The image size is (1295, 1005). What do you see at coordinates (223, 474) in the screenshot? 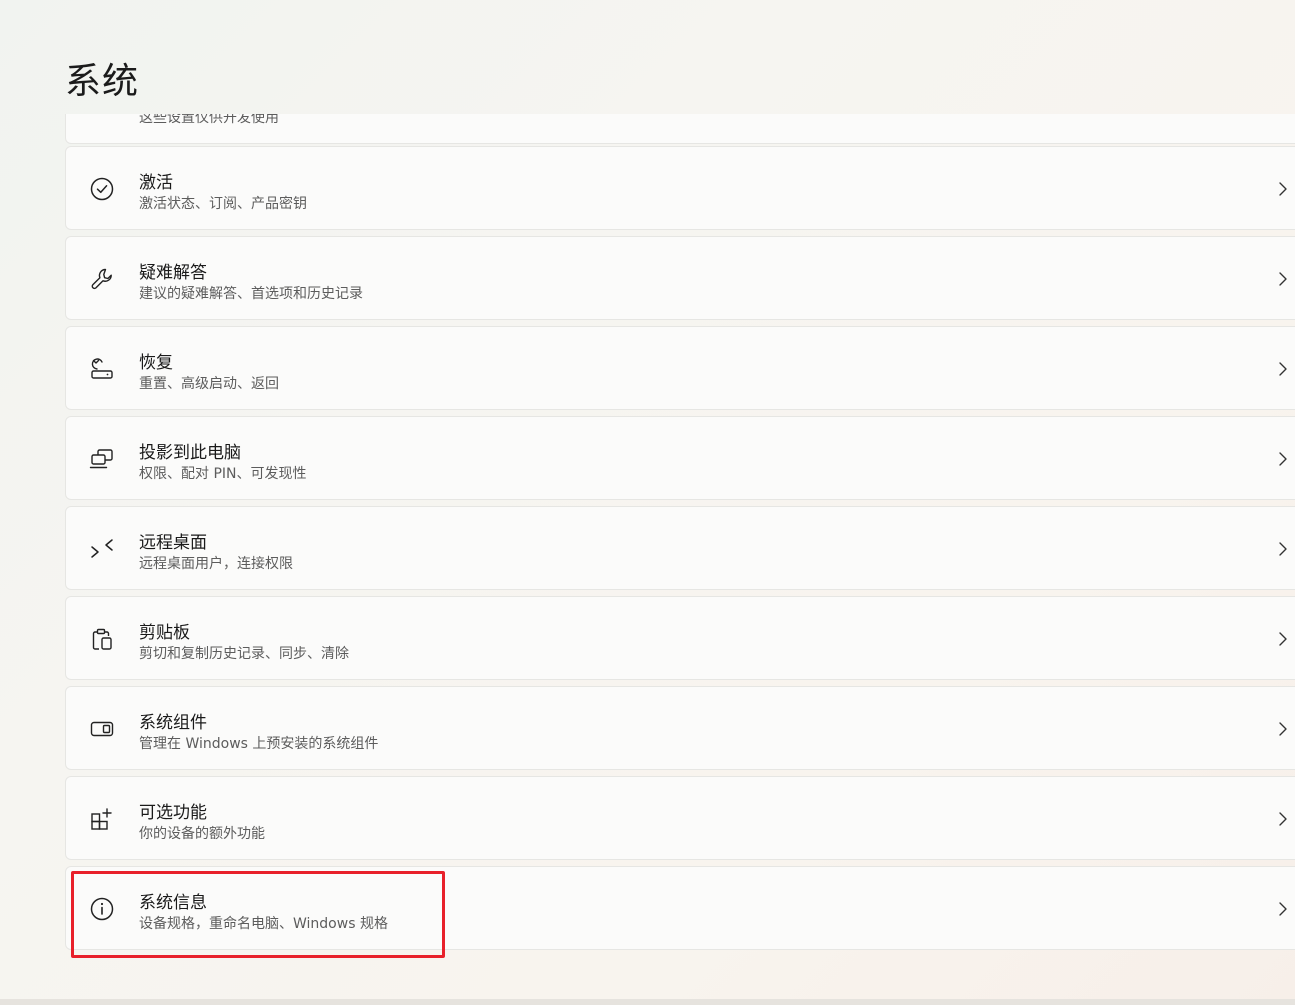
I see `item-subtitle: 权限、配对 PIN、可发现性` at bounding box center [223, 474].